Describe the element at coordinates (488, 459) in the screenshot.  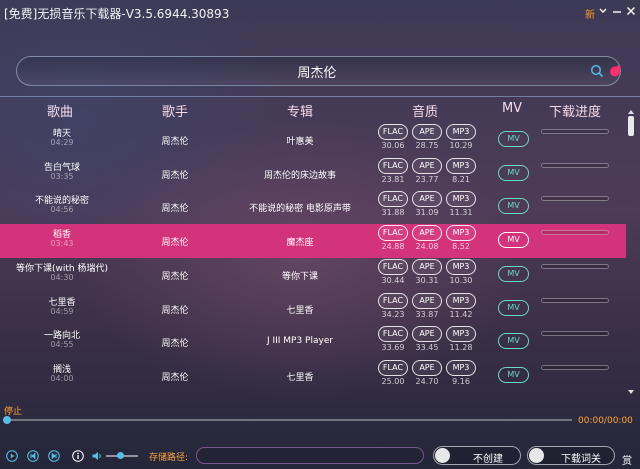
I see `create-folder-label: 不创建` at that location.